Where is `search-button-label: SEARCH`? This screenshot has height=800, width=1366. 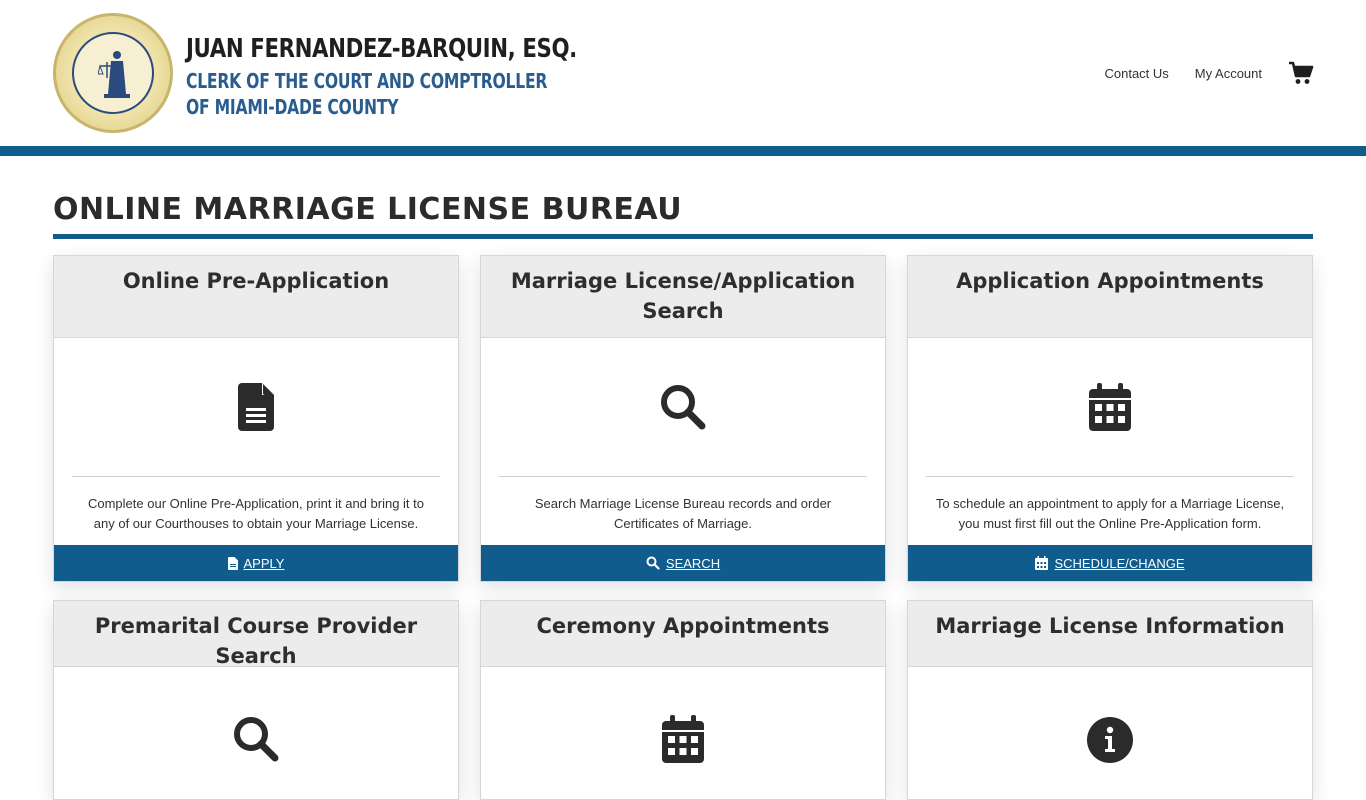 search-button-label: SEARCH is located at coordinates (693, 563).